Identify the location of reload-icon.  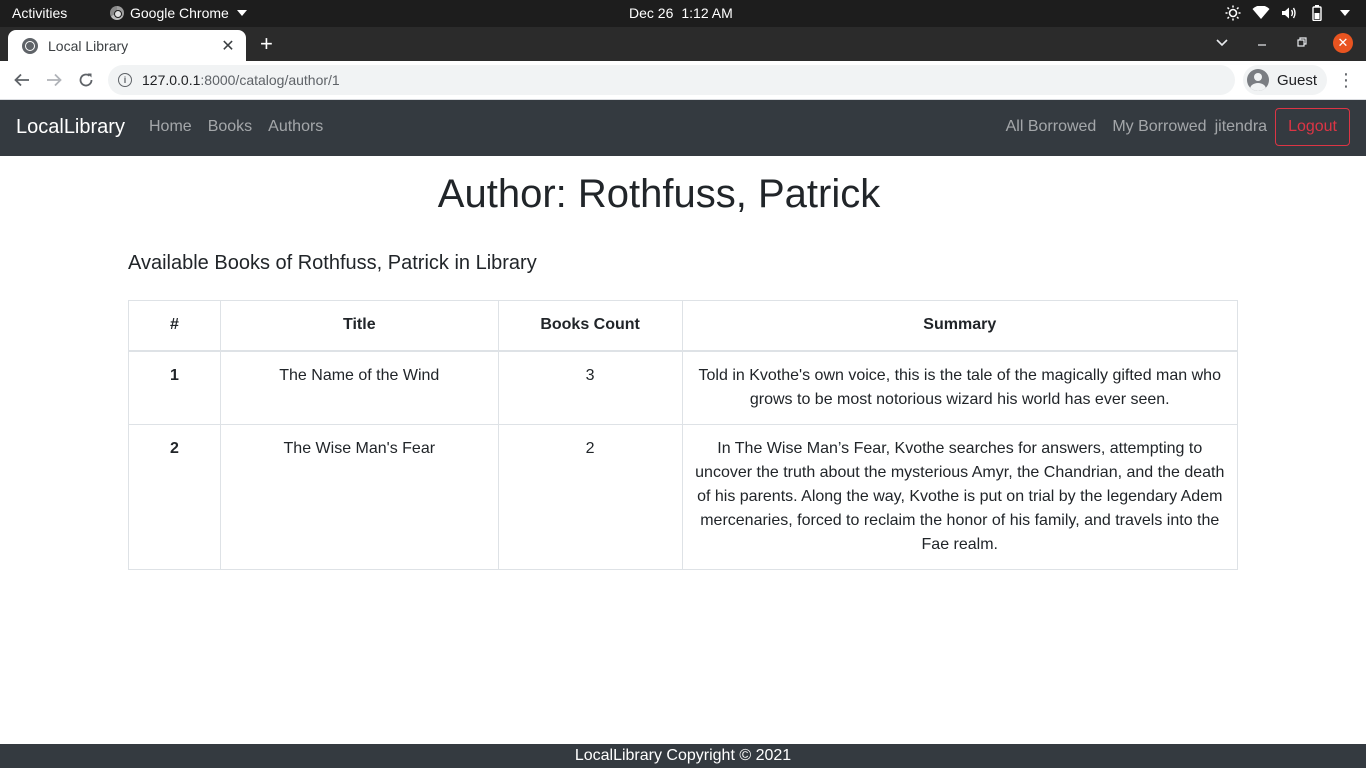
(86, 80).